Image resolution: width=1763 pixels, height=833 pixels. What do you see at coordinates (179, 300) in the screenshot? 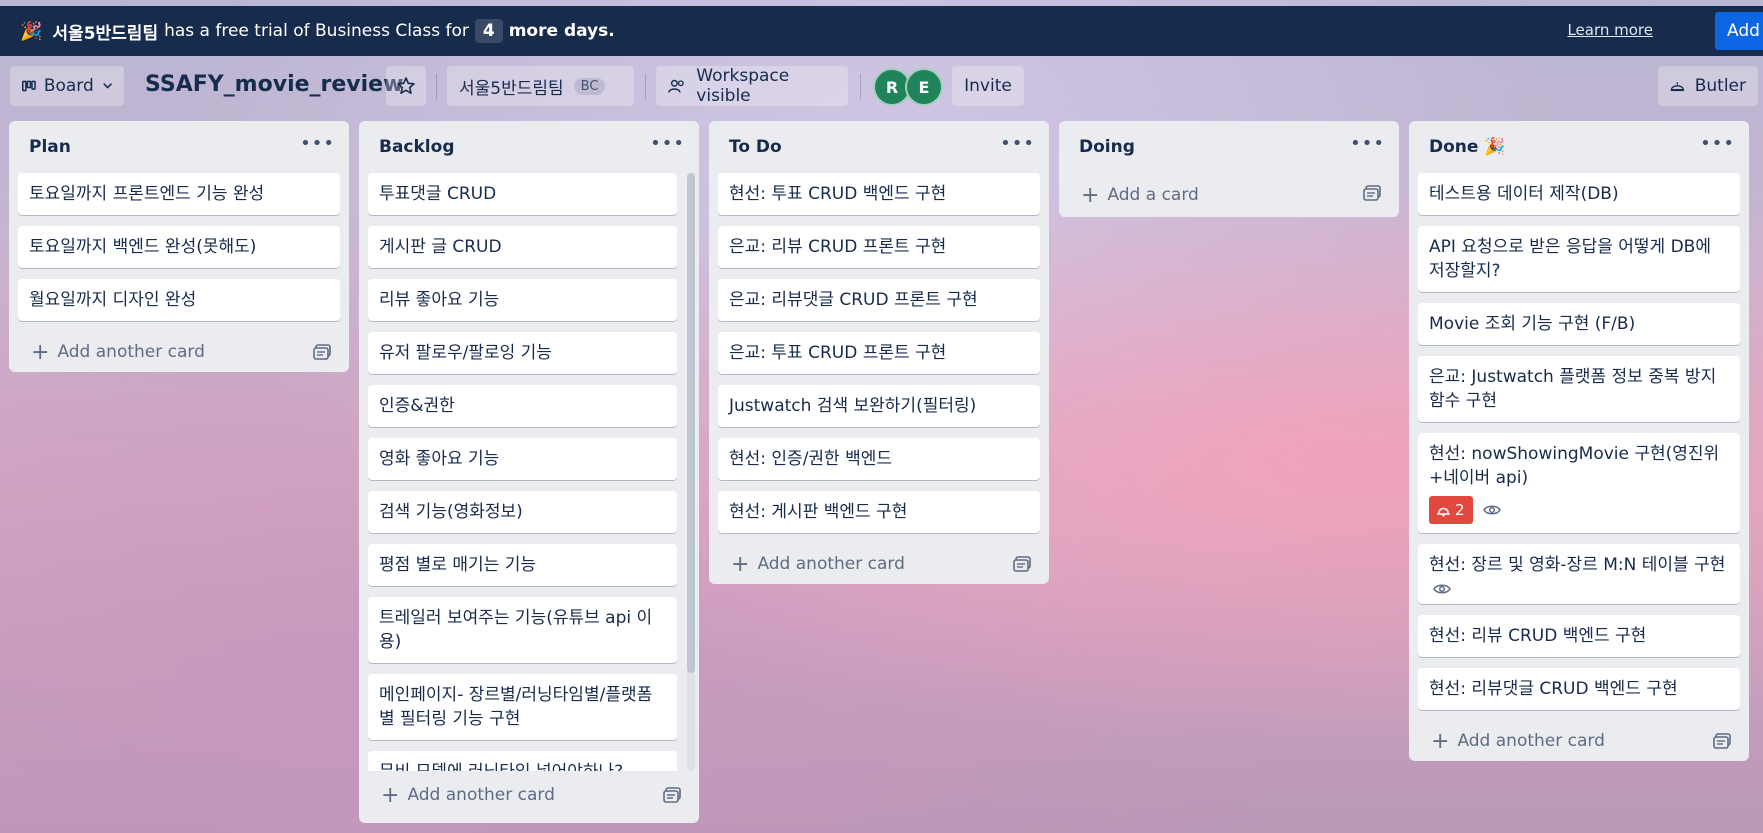
I see `card: 월요일까지 디자인 완성` at bounding box center [179, 300].